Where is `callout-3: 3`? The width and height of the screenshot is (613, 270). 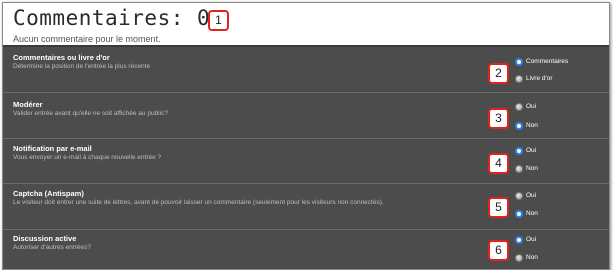 callout-3: 3 is located at coordinates (498, 118).